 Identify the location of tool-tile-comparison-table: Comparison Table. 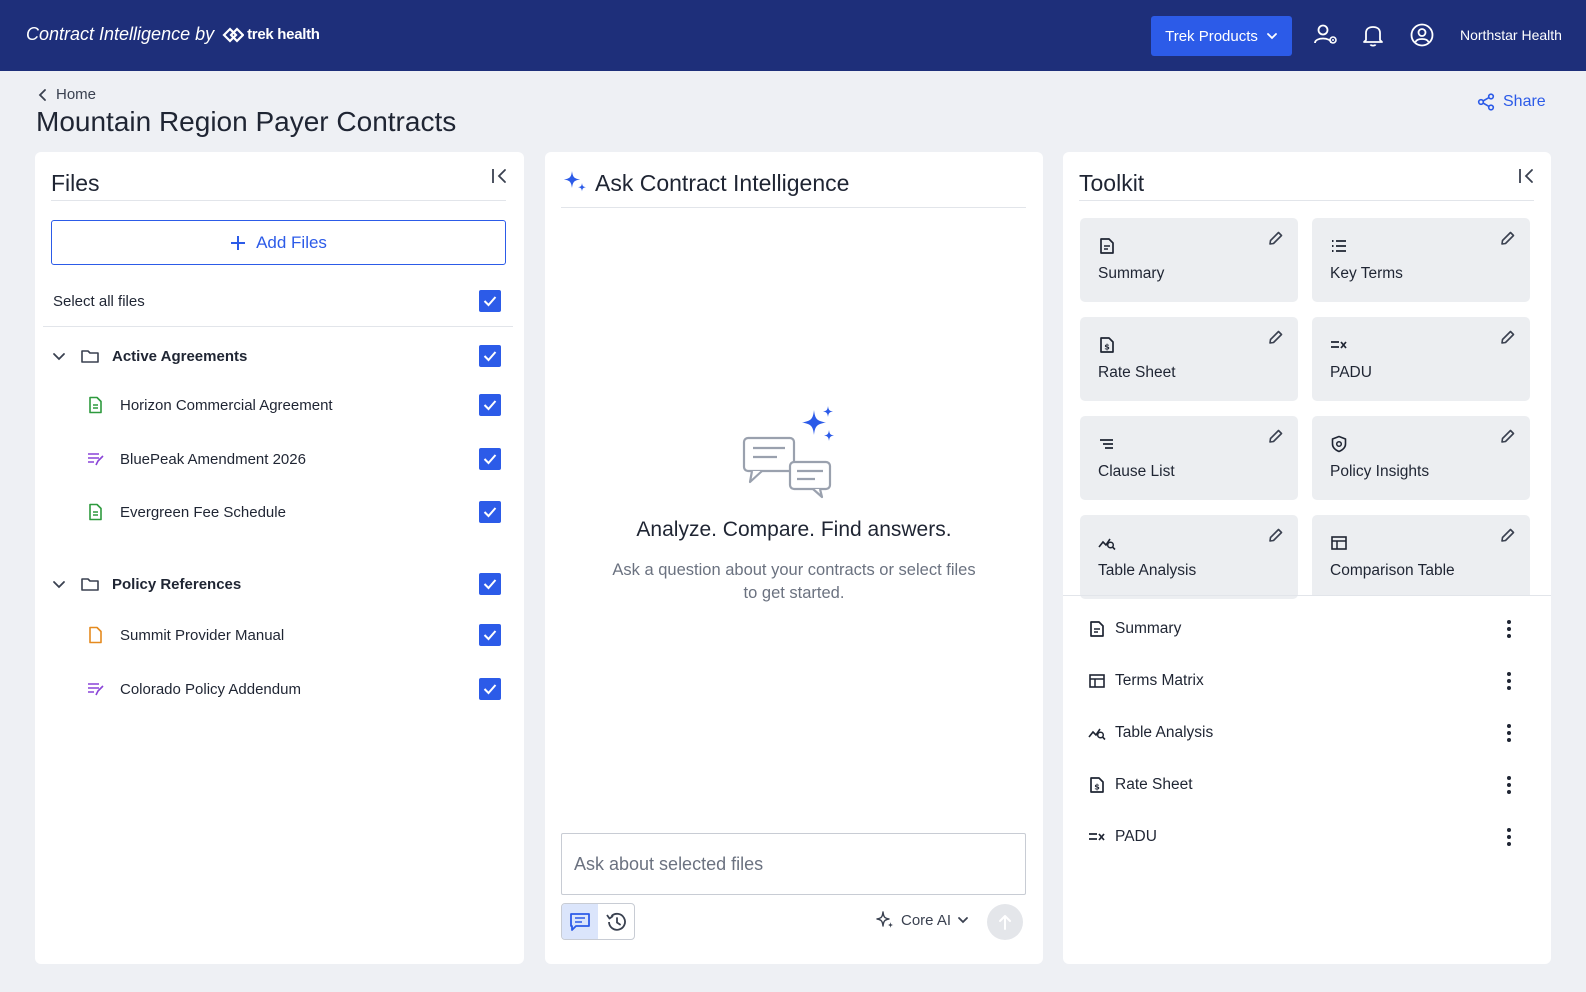
(1421, 555).